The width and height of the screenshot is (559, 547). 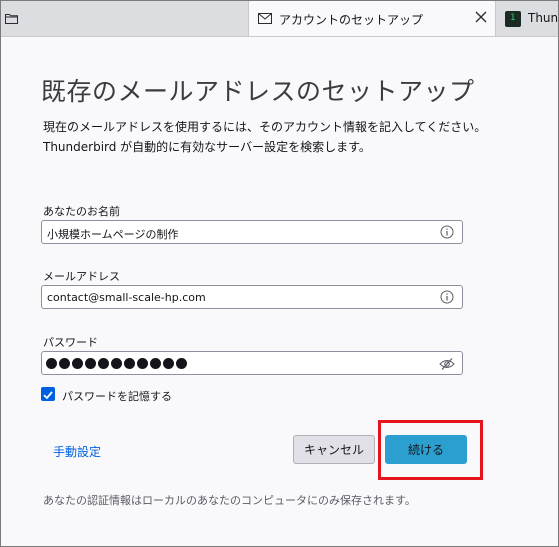 What do you see at coordinates (77, 451) in the screenshot?
I see `manual-config-link: 手動設定` at bounding box center [77, 451].